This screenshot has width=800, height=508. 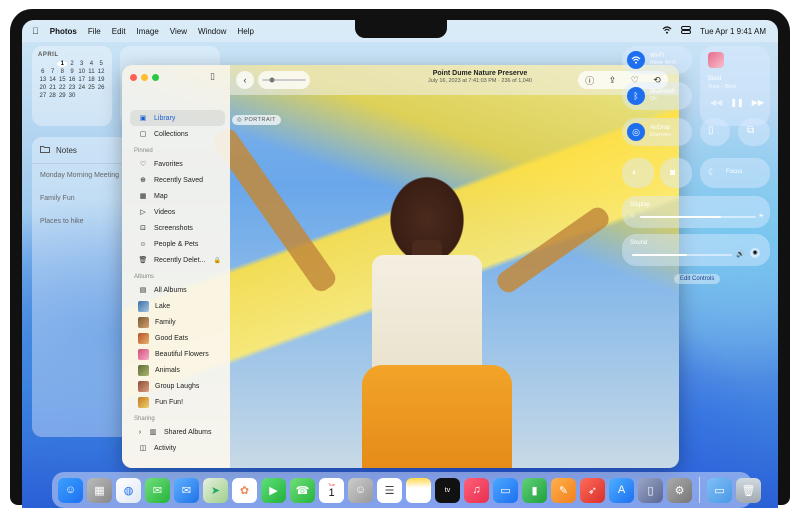 What do you see at coordinates (592, 490) in the screenshot?
I see `swift-playgrounds-icon: ➶` at bounding box center [592, 490].